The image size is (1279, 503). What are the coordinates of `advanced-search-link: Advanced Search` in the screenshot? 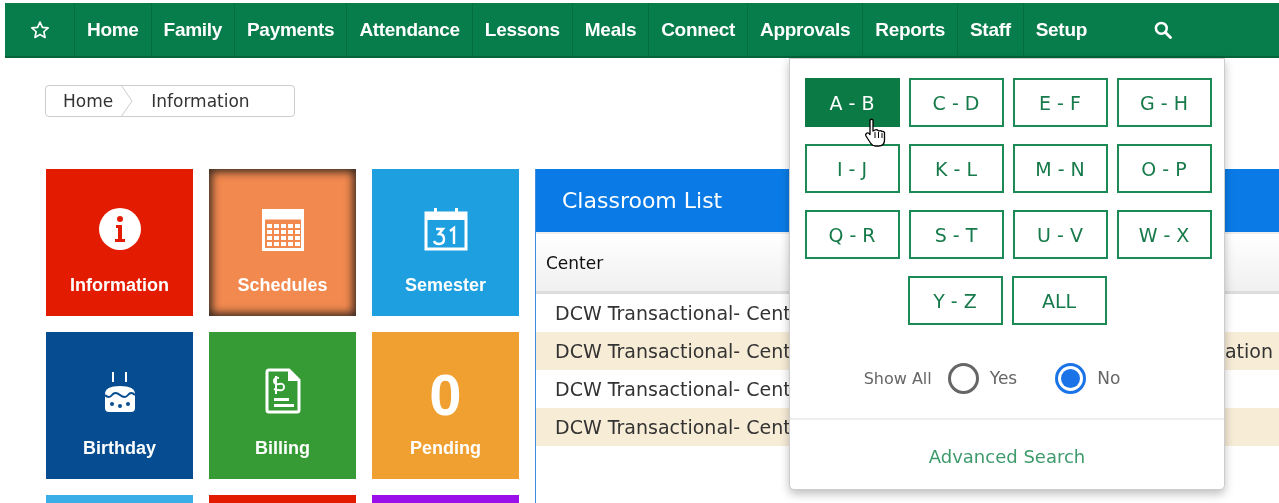 It's located at (1007, 456).